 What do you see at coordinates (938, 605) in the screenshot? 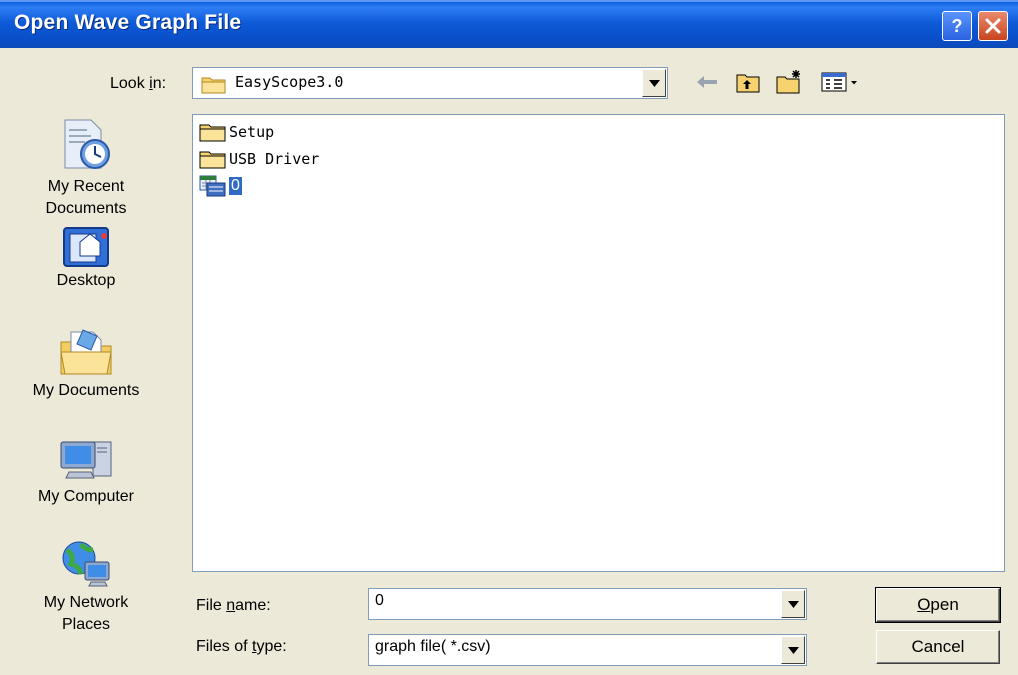
I see `open-button: Open` at bounding box center [938, 605].